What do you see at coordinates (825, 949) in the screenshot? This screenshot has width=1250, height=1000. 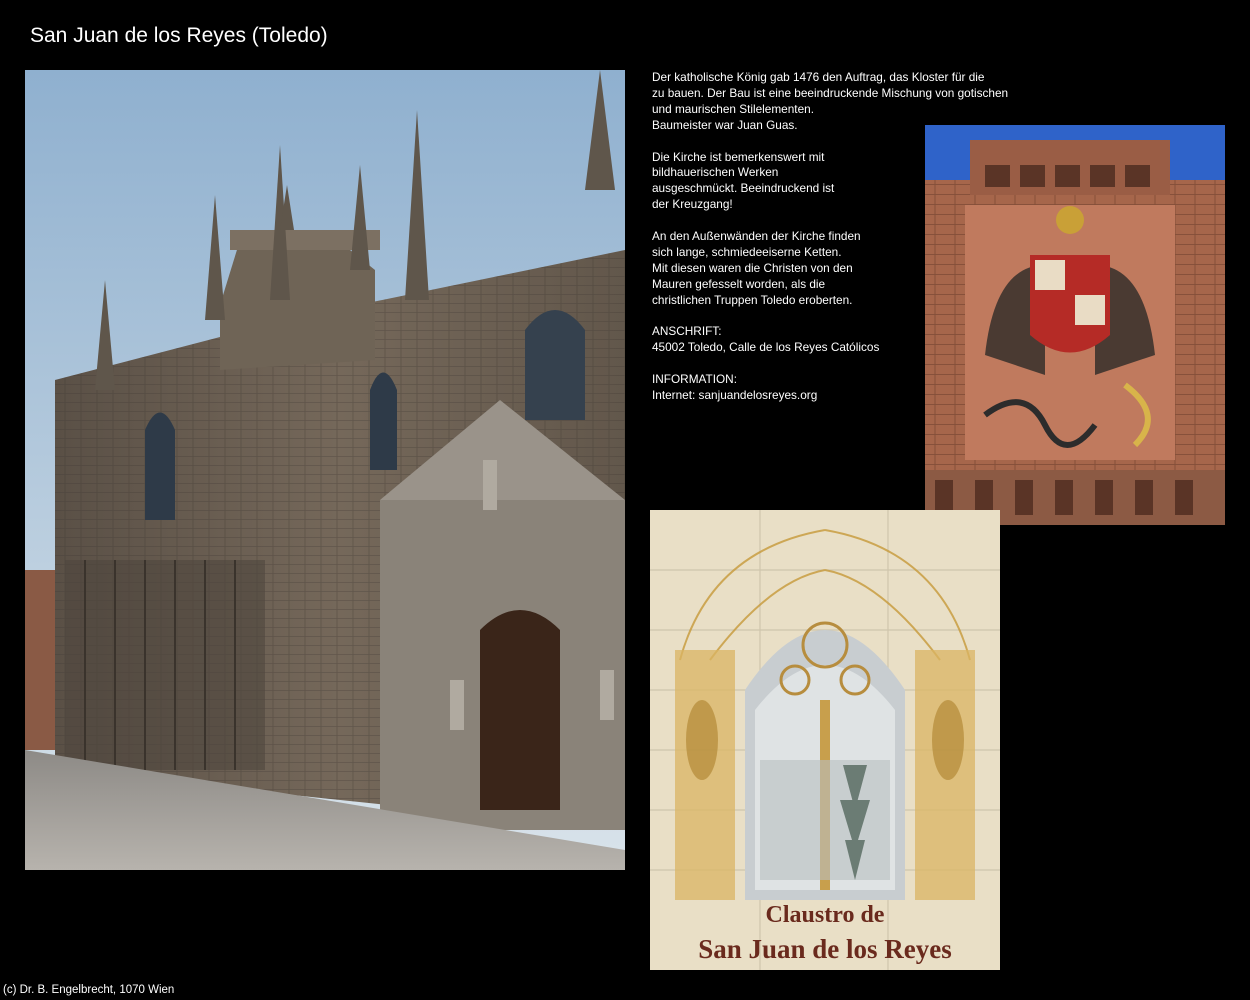 I see `tile-caption-line2: San Juan de los Reyes` at bounding box center [825, 949].